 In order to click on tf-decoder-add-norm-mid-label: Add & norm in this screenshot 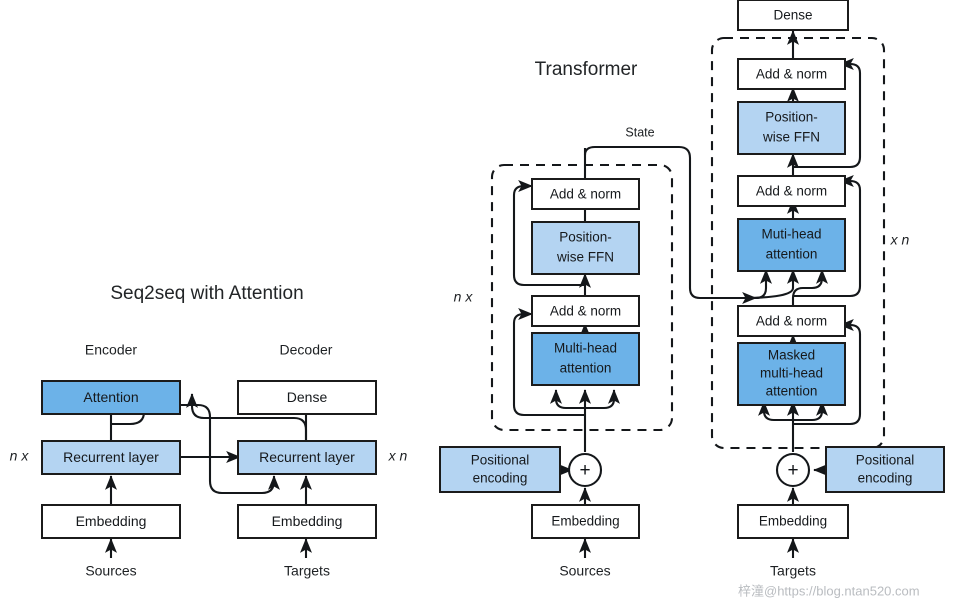, I will do `click(791, 191)`.